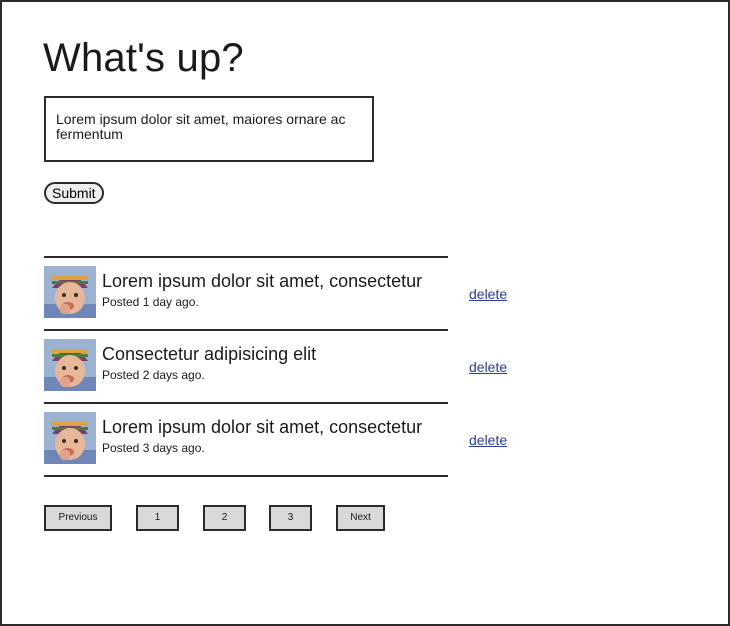 The width and height of the screenshot is (730, 626). What do you see at coordinates (153, 448) in the screenshot?
I see `post-timestamp: Posted 3 days ago.` at bounding box center [153, 448].